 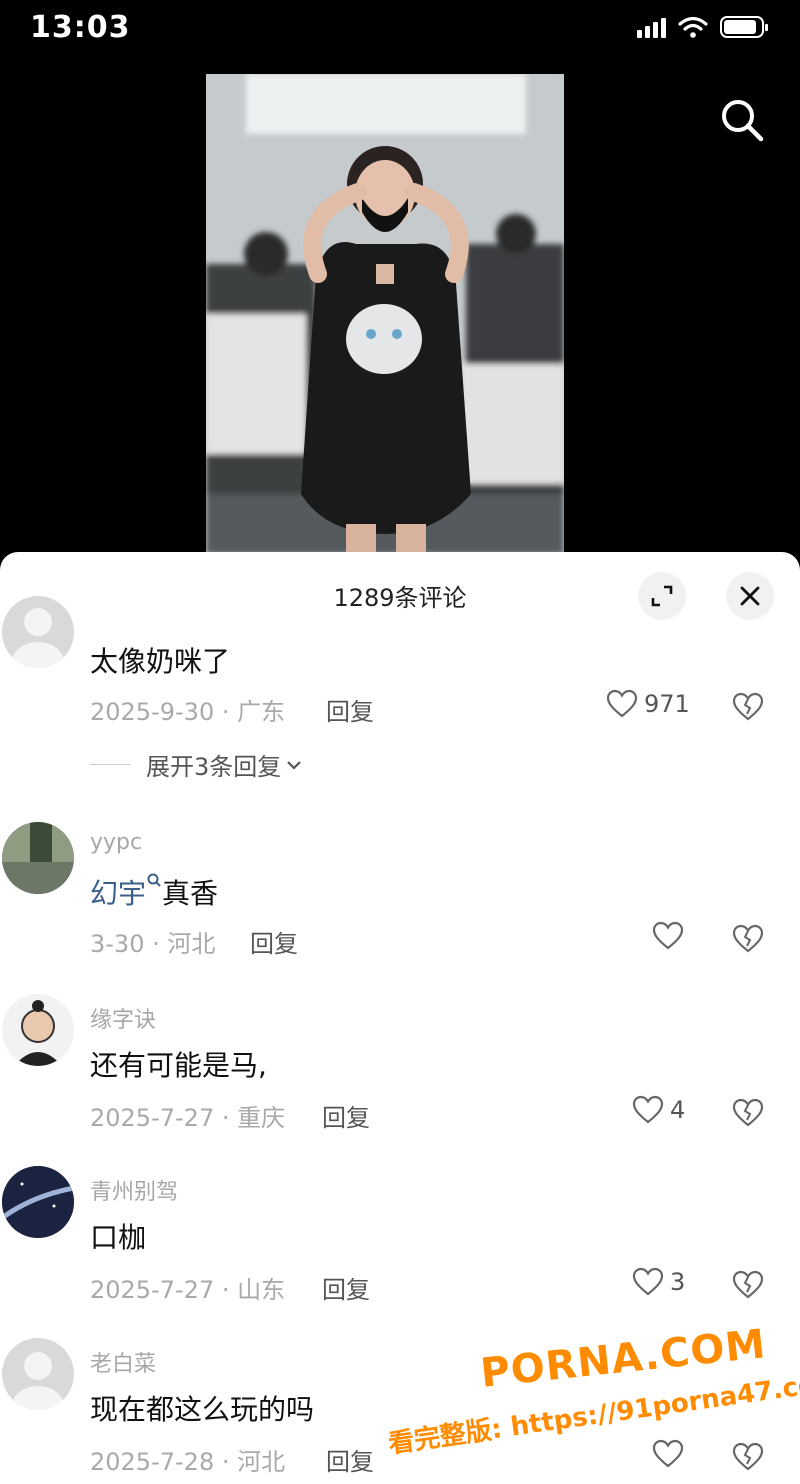 I want to click on close-button, so click(x=750, y=596).